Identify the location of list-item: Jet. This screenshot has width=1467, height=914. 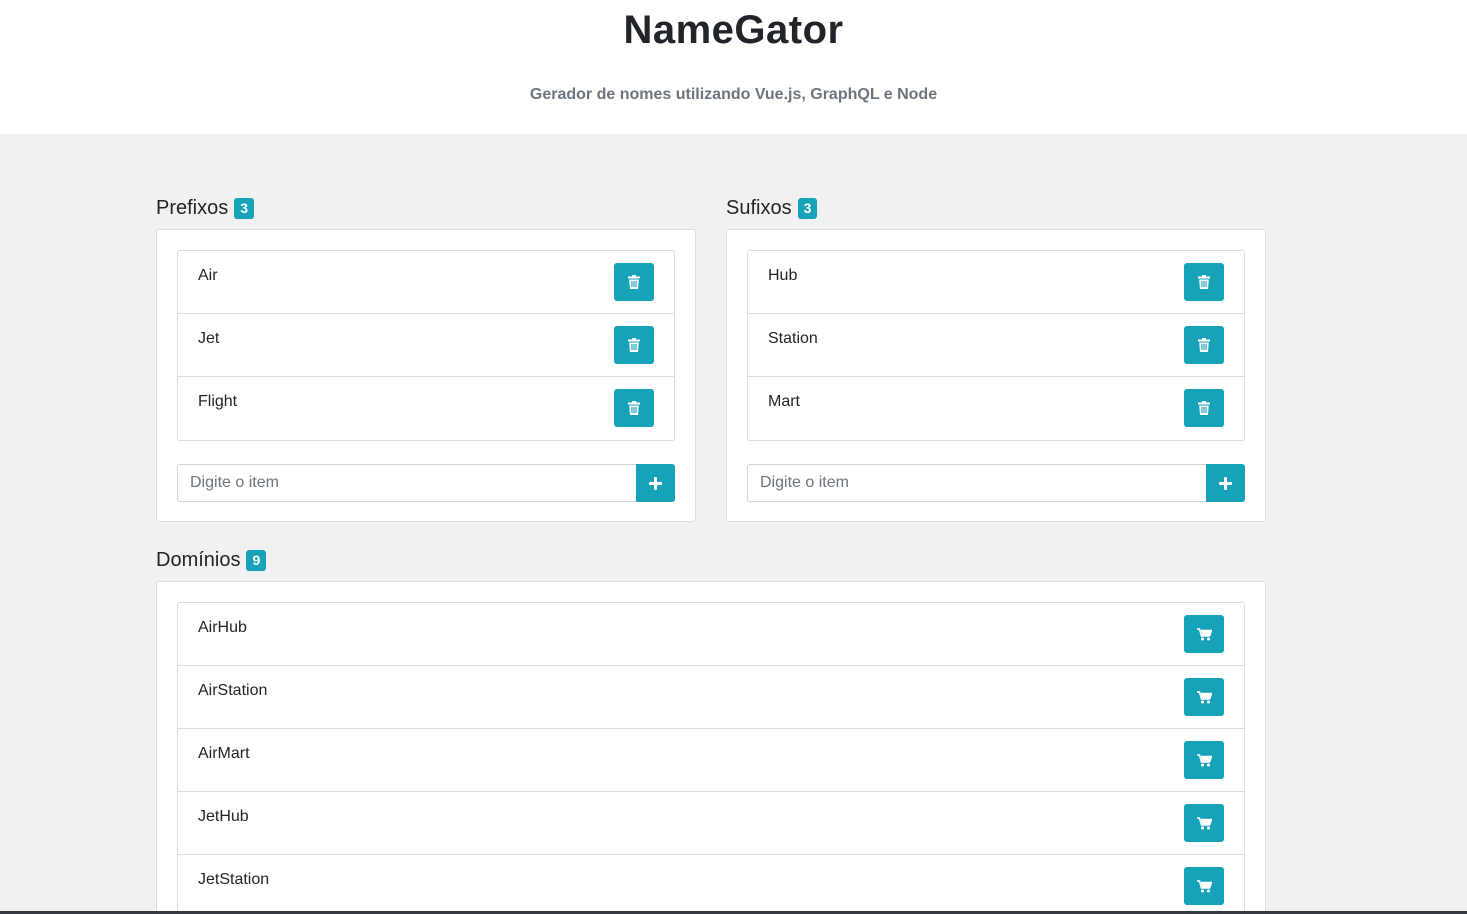
(426, 345).